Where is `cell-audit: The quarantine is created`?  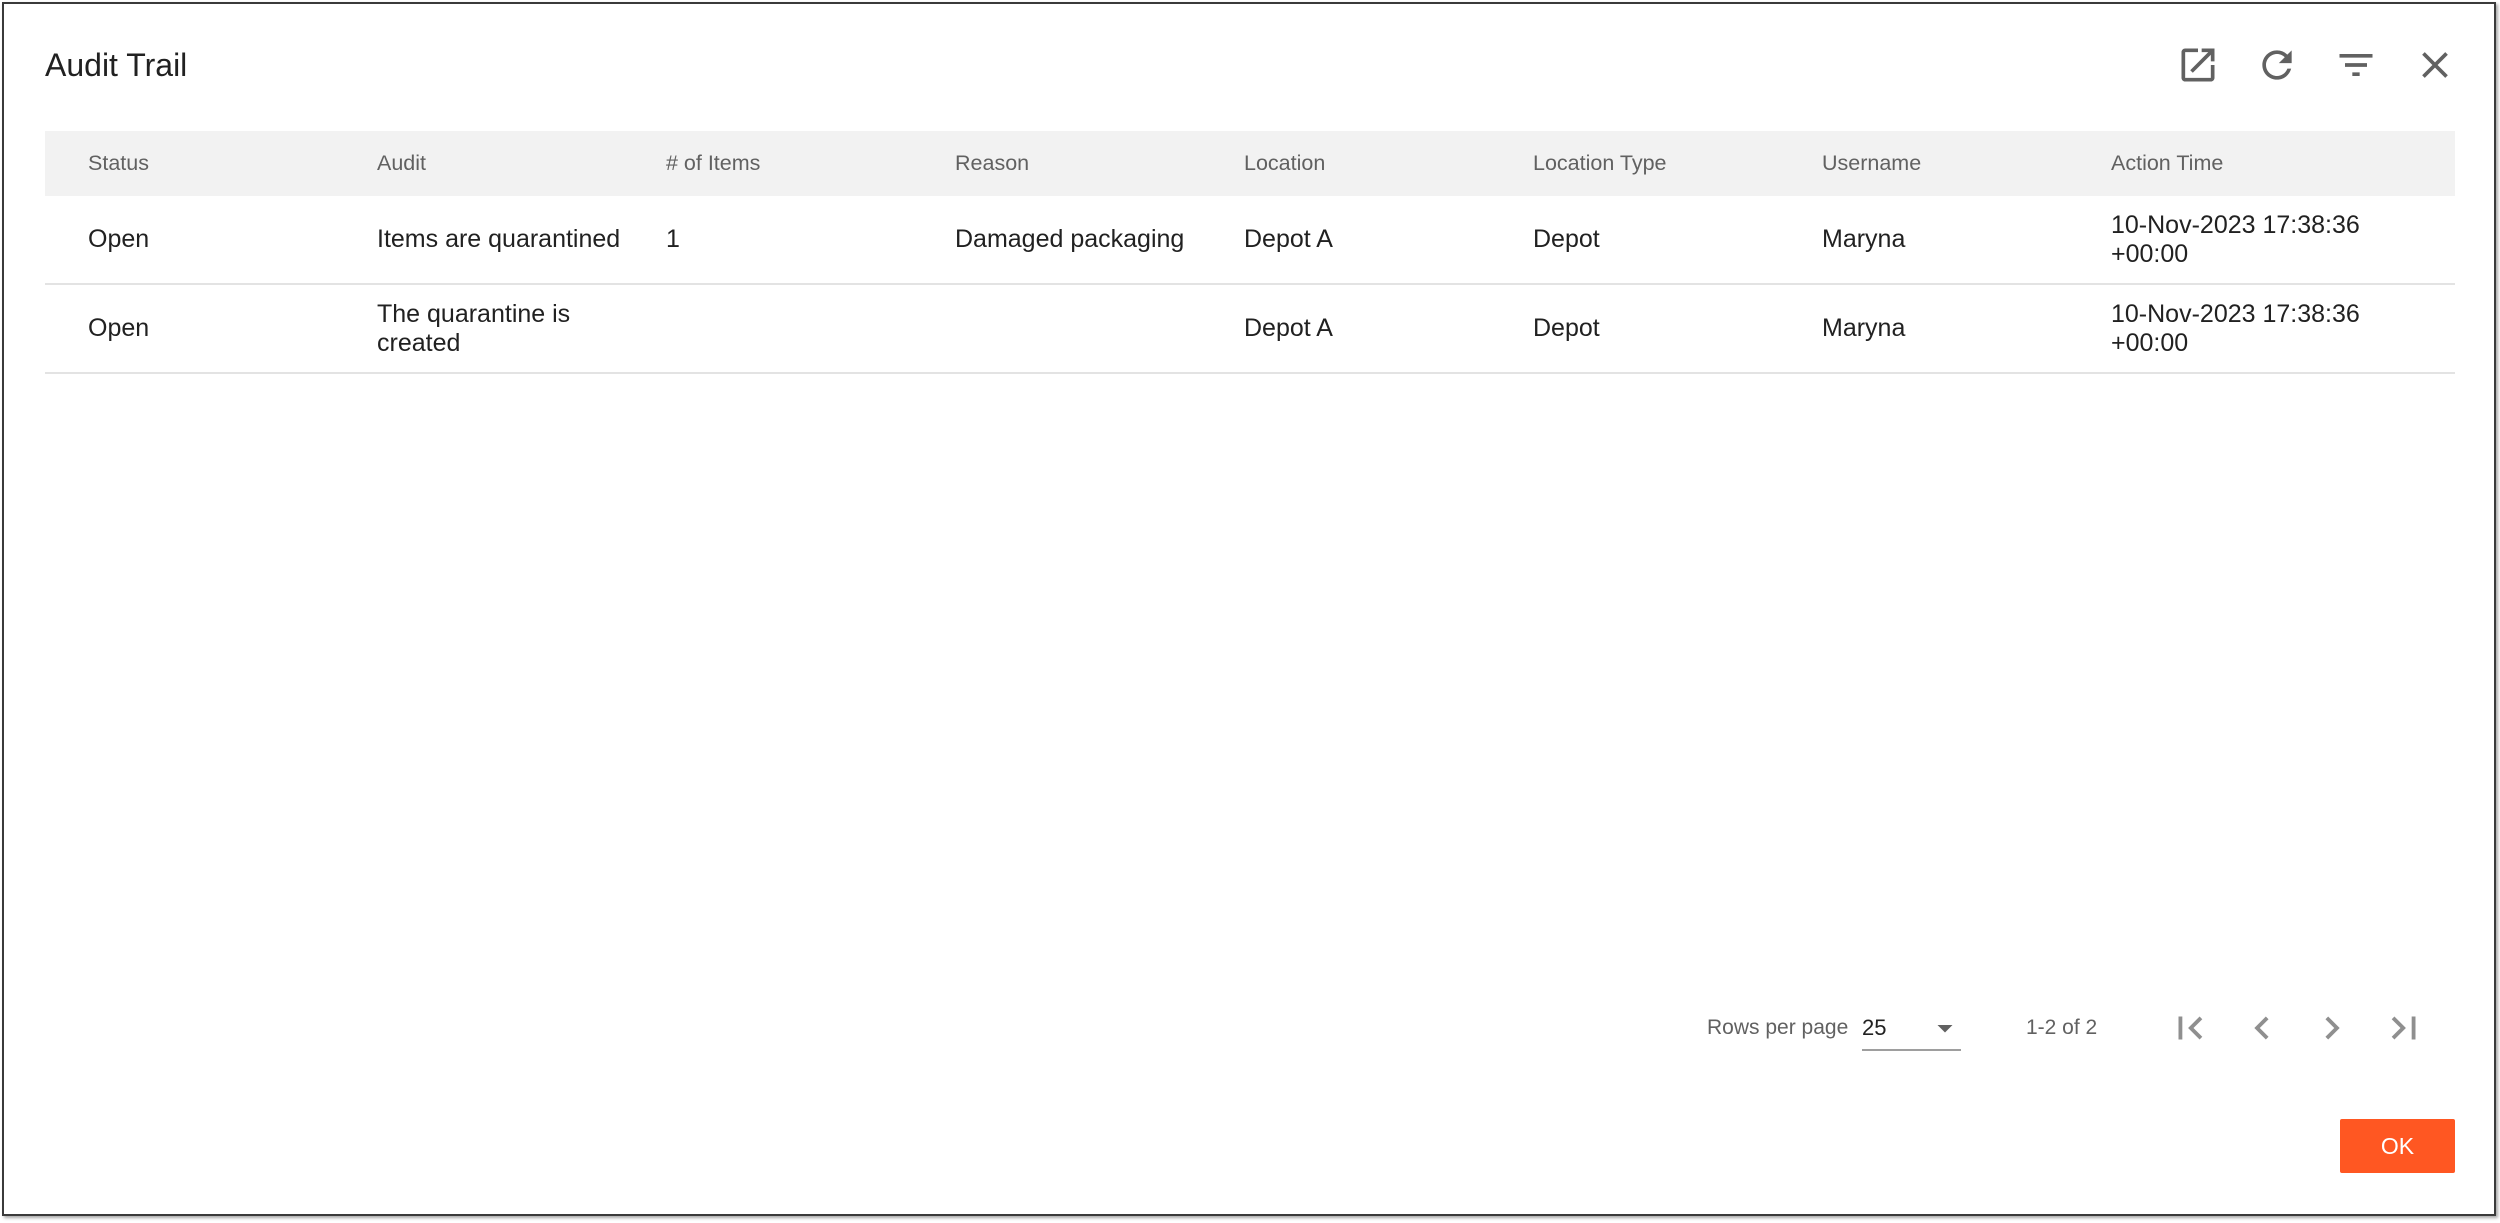 cell-audit: The quarantine is created is located at coordinates (474, 328).